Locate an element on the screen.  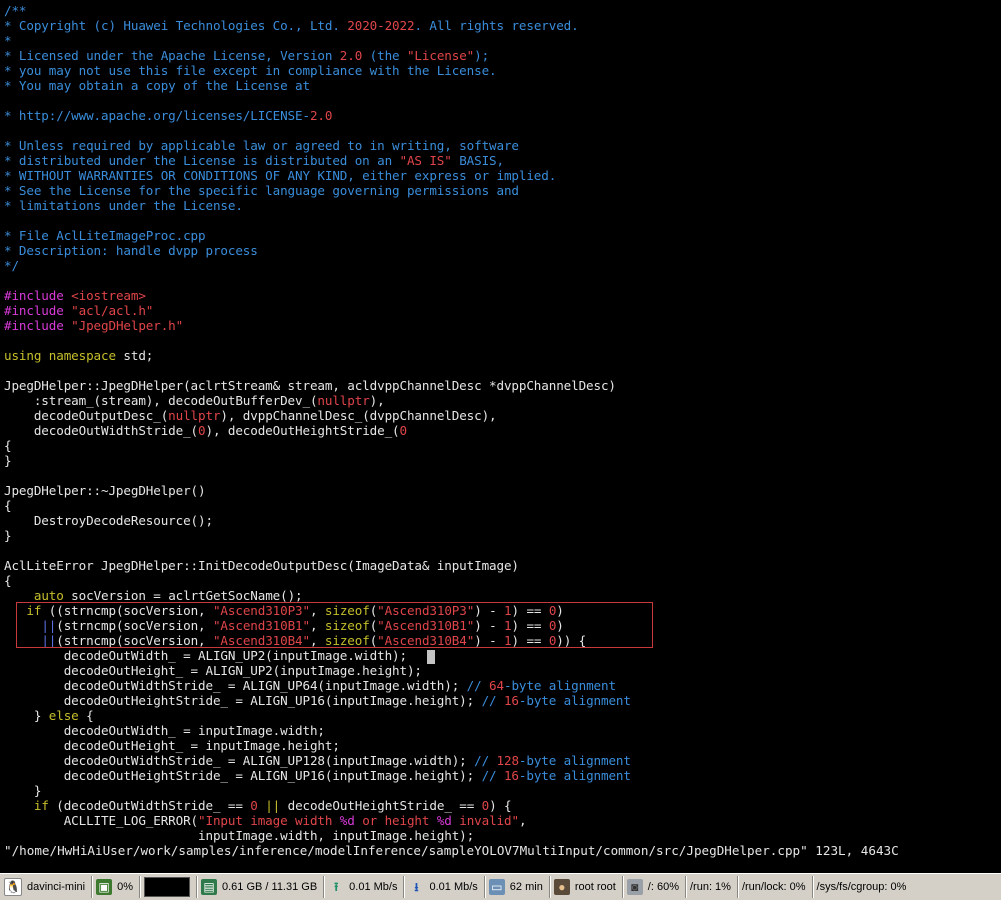
upload-rate: 0.01 Mb/s is located at coordinates (373, 887).